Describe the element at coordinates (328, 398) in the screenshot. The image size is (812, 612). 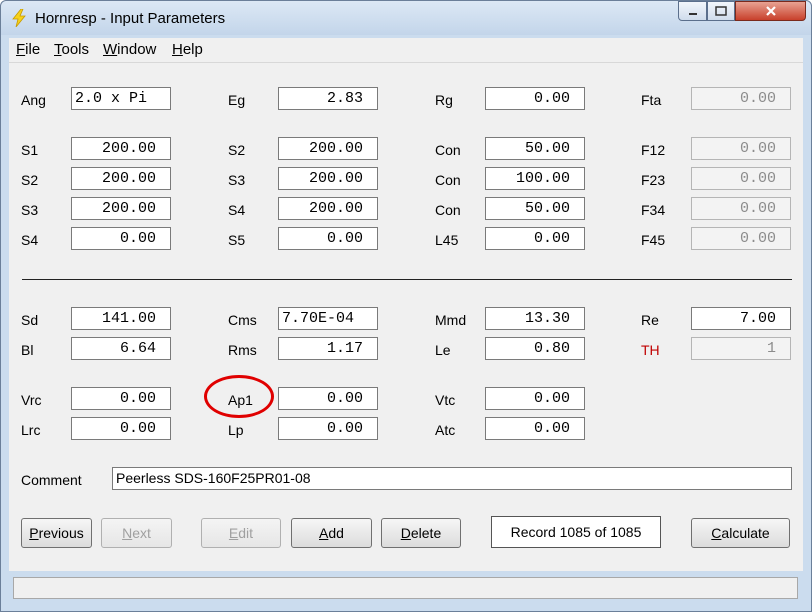
I see `ap1-field: 0.00` at that location.